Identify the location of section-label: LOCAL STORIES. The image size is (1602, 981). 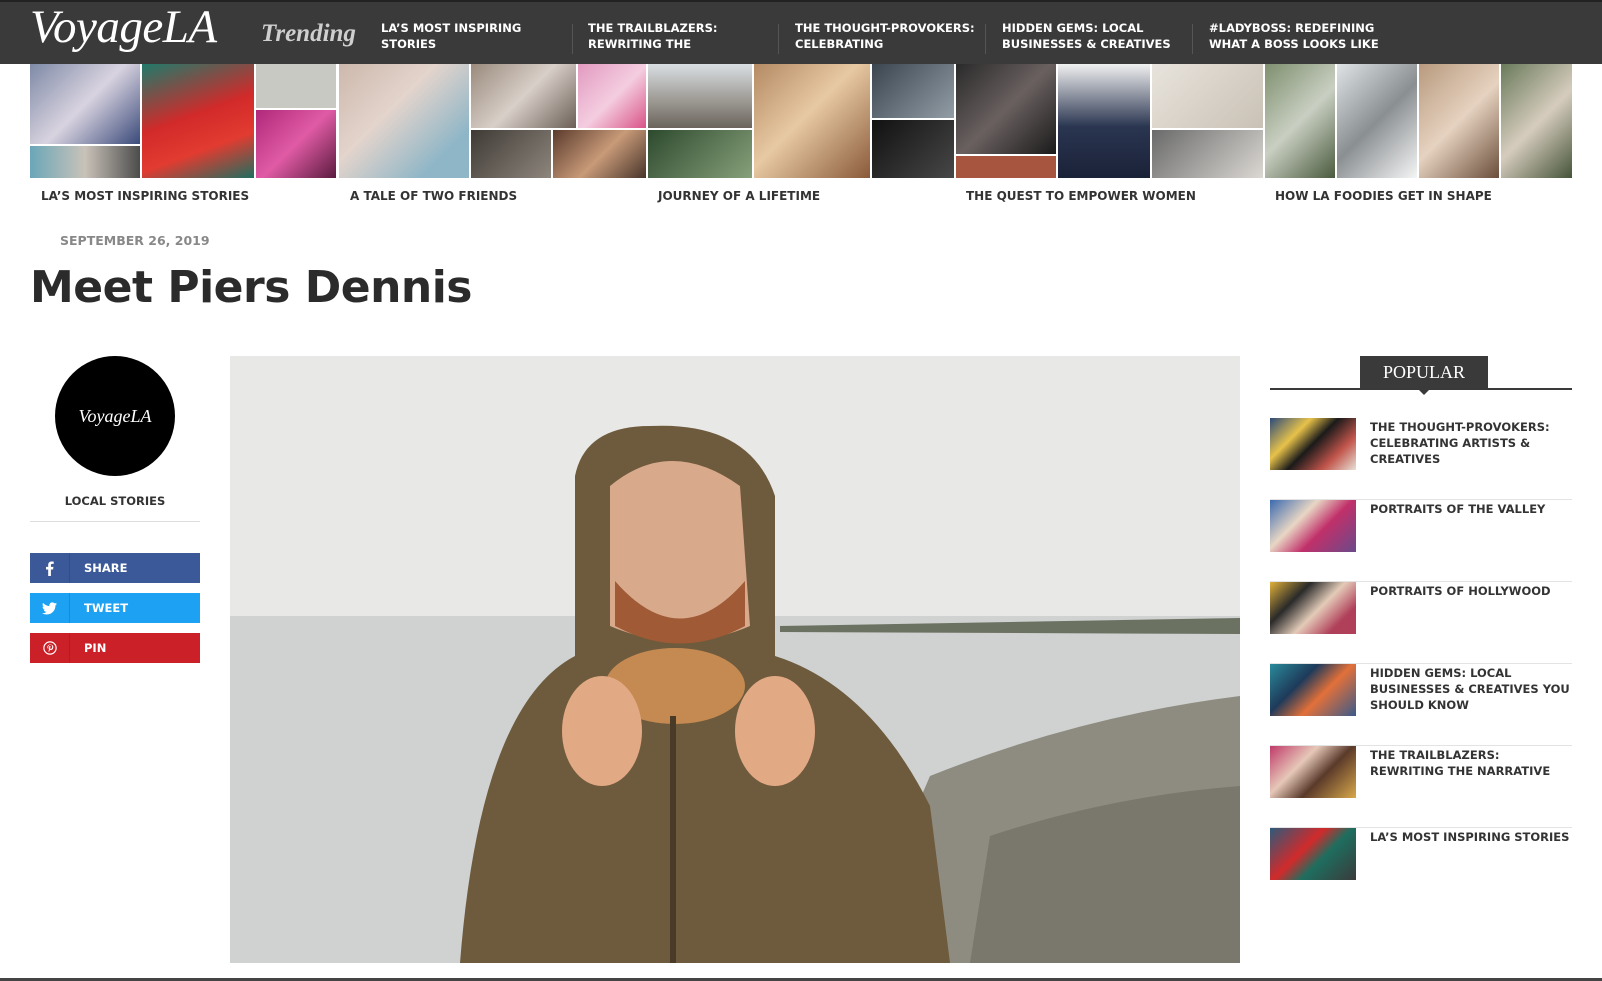
(115, 501).